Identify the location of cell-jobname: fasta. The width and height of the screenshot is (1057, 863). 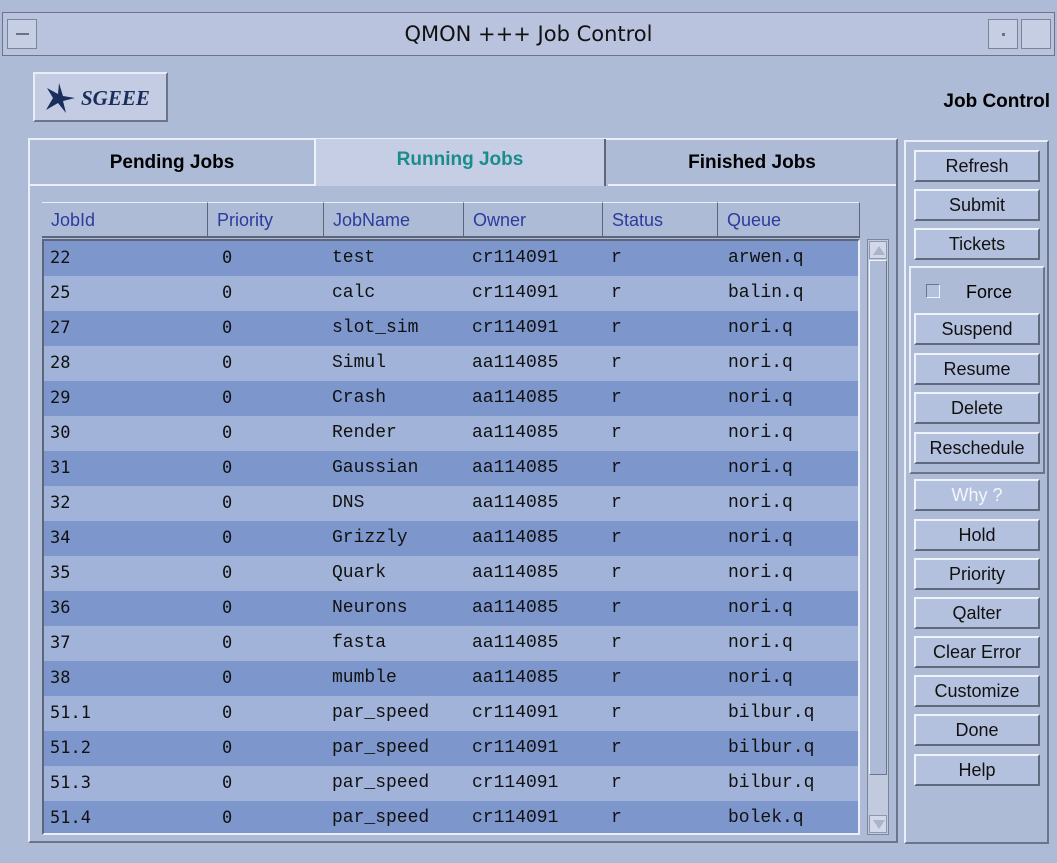
(359, 643).